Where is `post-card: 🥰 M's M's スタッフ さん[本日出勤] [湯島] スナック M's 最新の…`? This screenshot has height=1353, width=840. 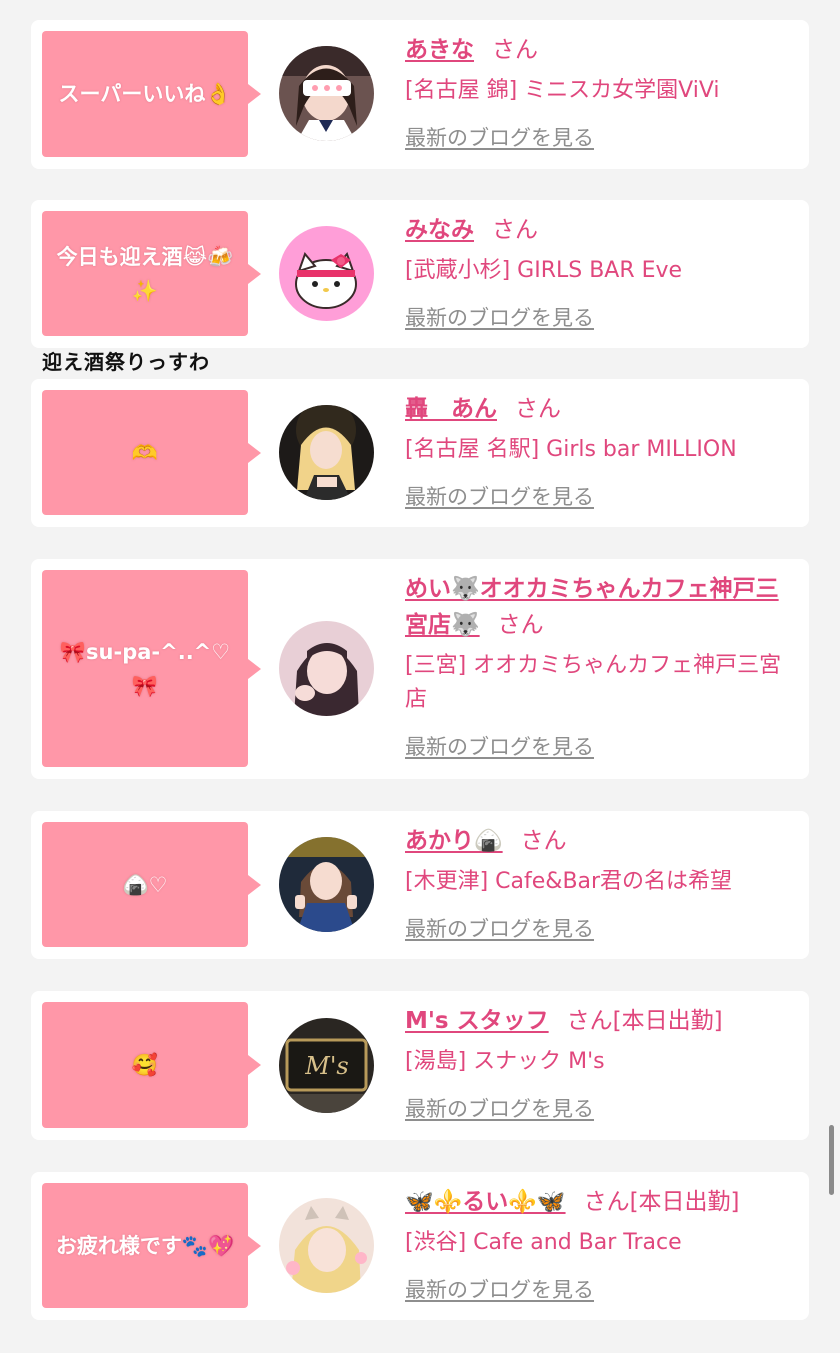 post-card: 🥰 M's M's スタッフ さん[本日出勤] [湯島] スナック M's 最新の… is located at coordinates (420, 1065).